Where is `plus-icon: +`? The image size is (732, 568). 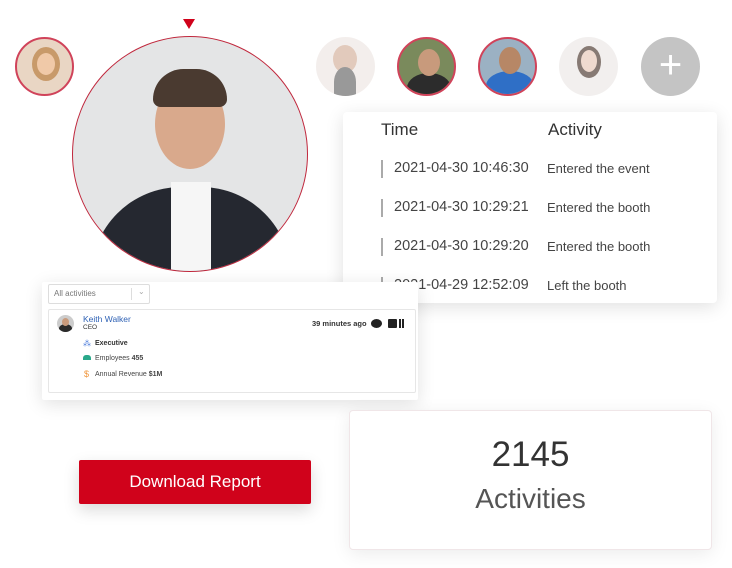 plus-icon: + is located at coordinates (670, 65).